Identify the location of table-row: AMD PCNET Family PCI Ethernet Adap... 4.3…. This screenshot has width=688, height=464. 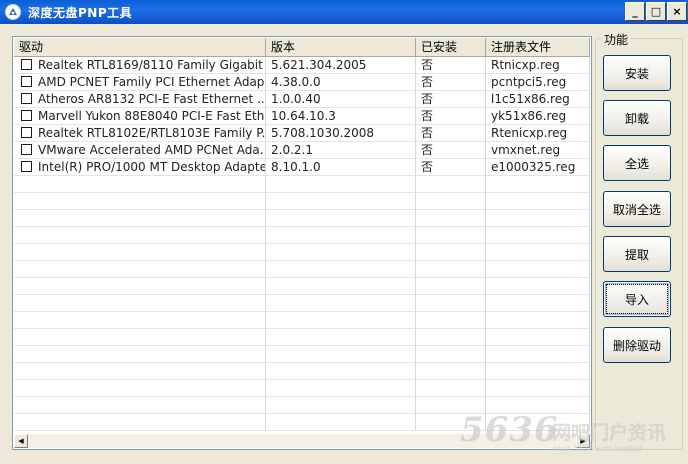
(302, 82).